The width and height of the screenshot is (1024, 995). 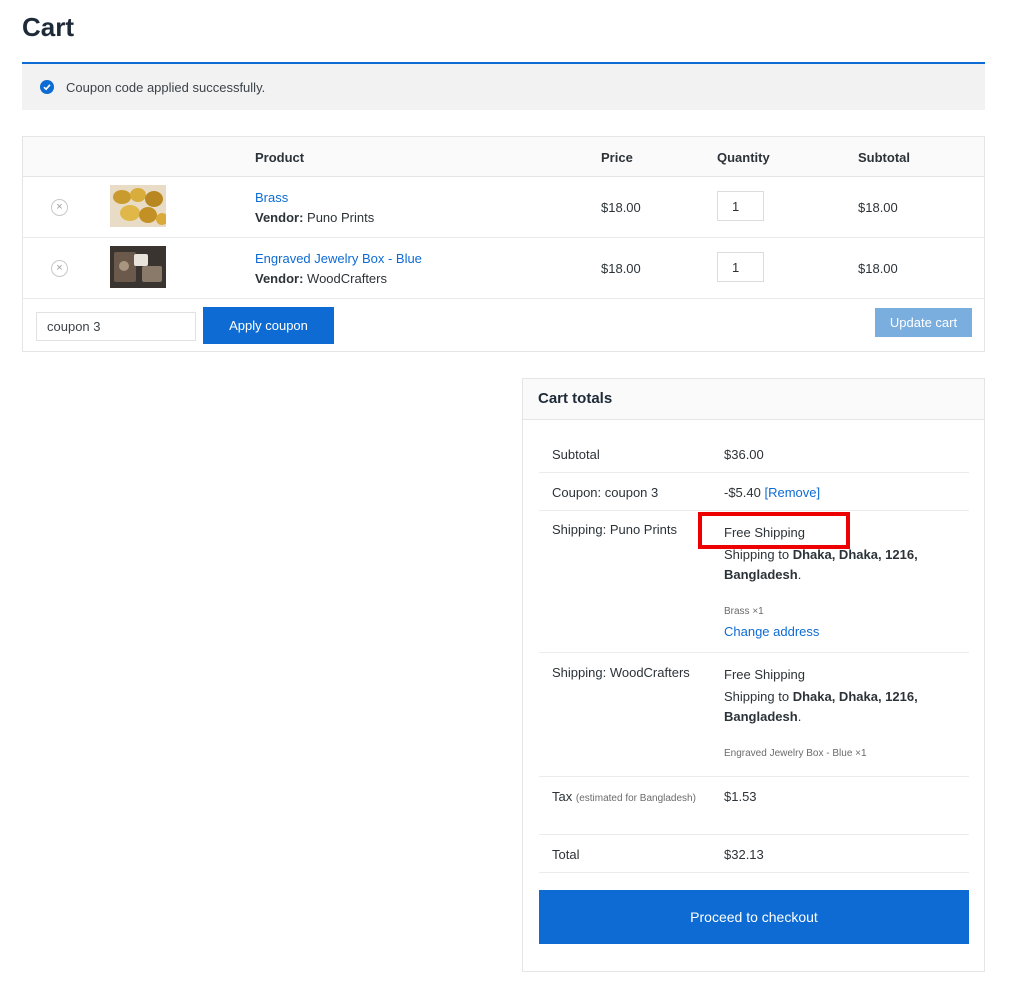 What do you see at coordinates (793, 492) in the screenshot?
I see `remove-coupon-link: [Remove]` at bounding box center [793, 492].